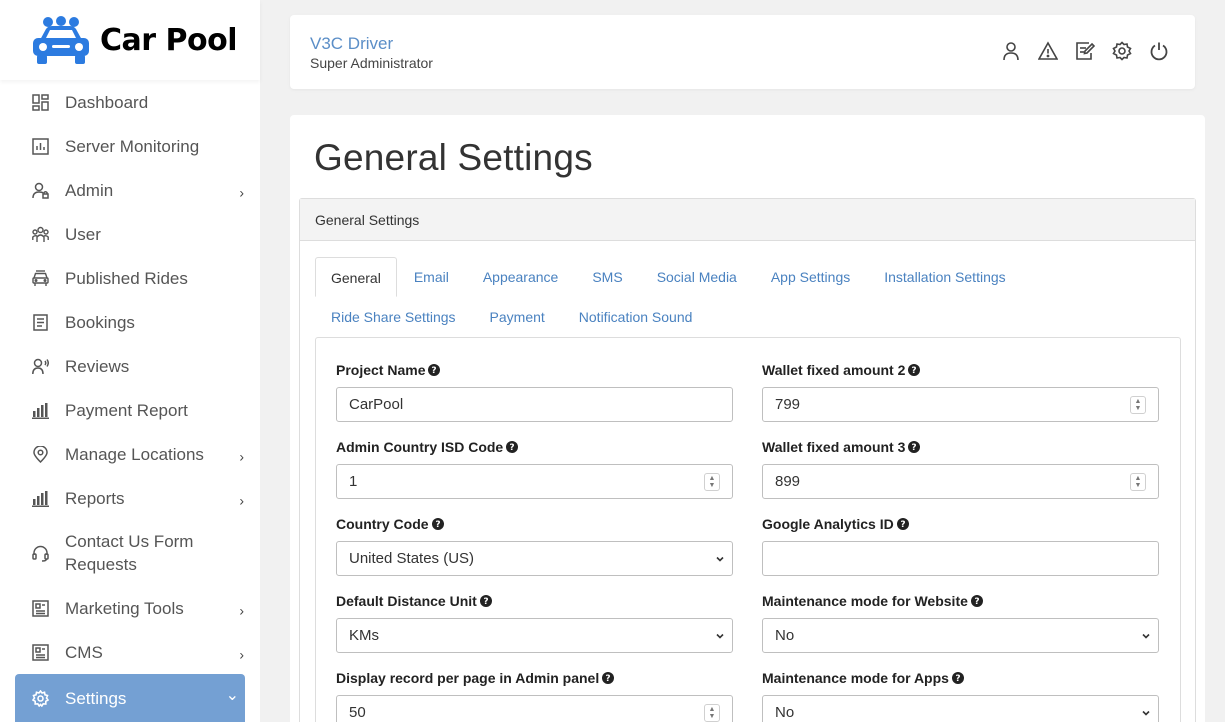 The height and width of the screenshot is (722, 1225). What do you see at coordinates (534, 481) in the screenshot?
I see `admin-isd-input: 1 ▲ ▼` at bounding box center [534, 481].